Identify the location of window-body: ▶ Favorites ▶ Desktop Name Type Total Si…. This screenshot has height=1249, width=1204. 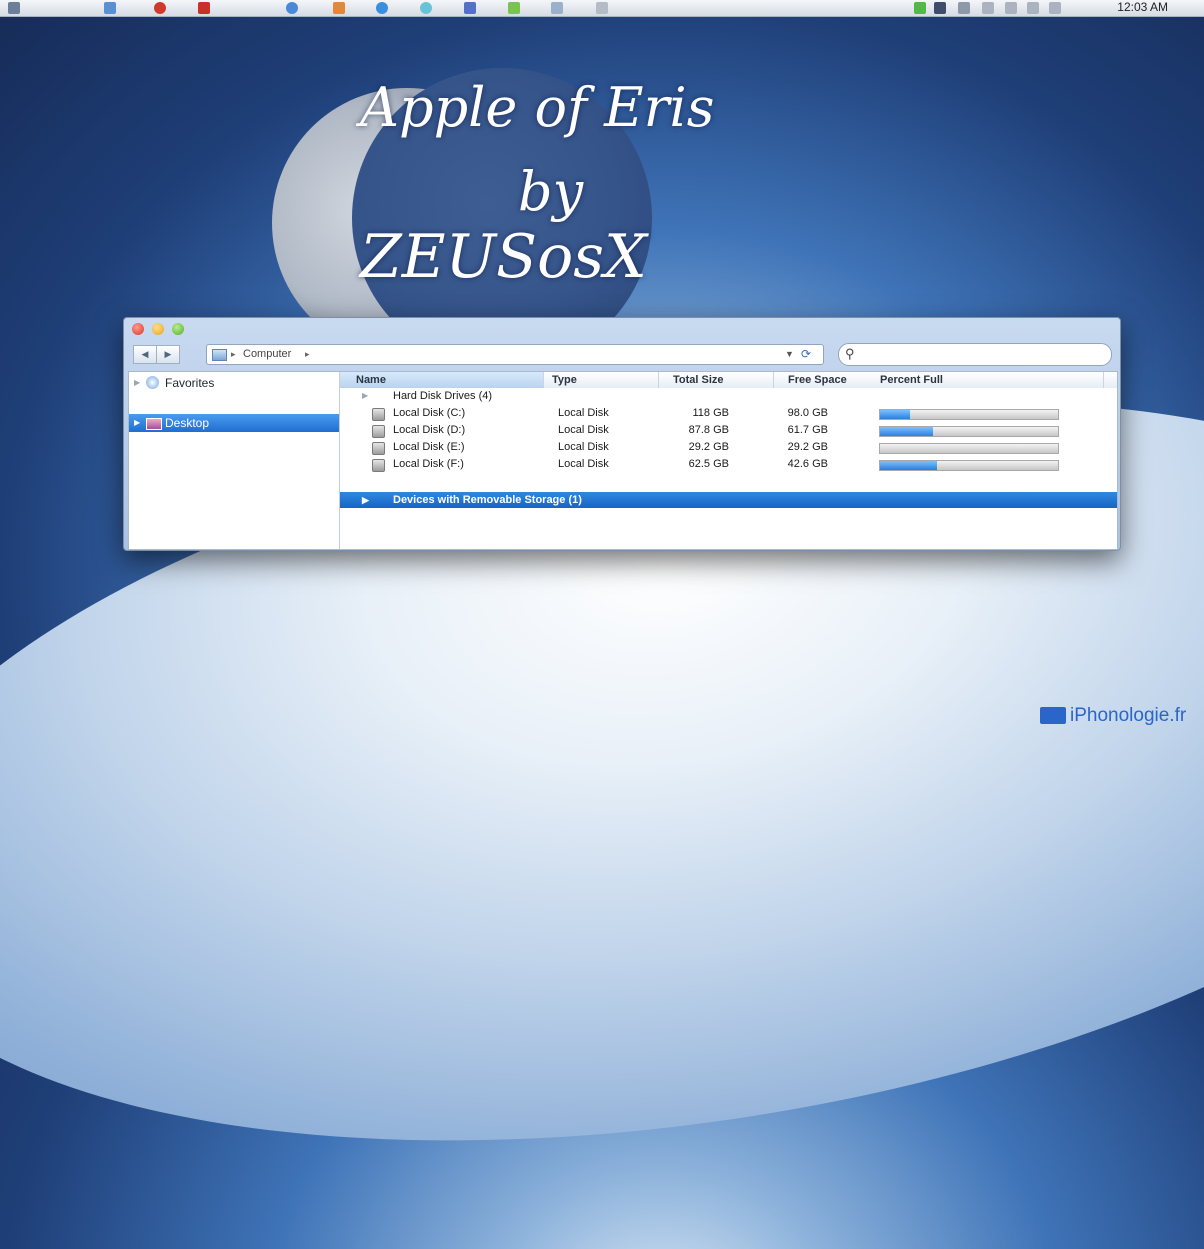
(623, 460).